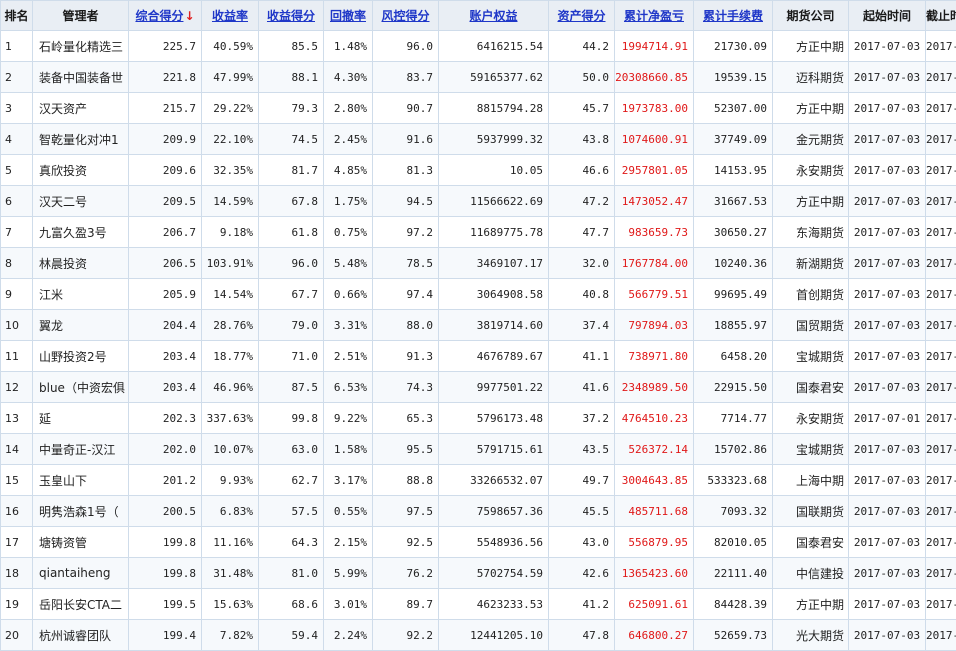 Image resolution: width=956 pixels, height=651 pixels. What do you see at coordinates (733, 170) in the screenshot?
I see `cell-fees: 14153.95` at bounding box center [733, 170].